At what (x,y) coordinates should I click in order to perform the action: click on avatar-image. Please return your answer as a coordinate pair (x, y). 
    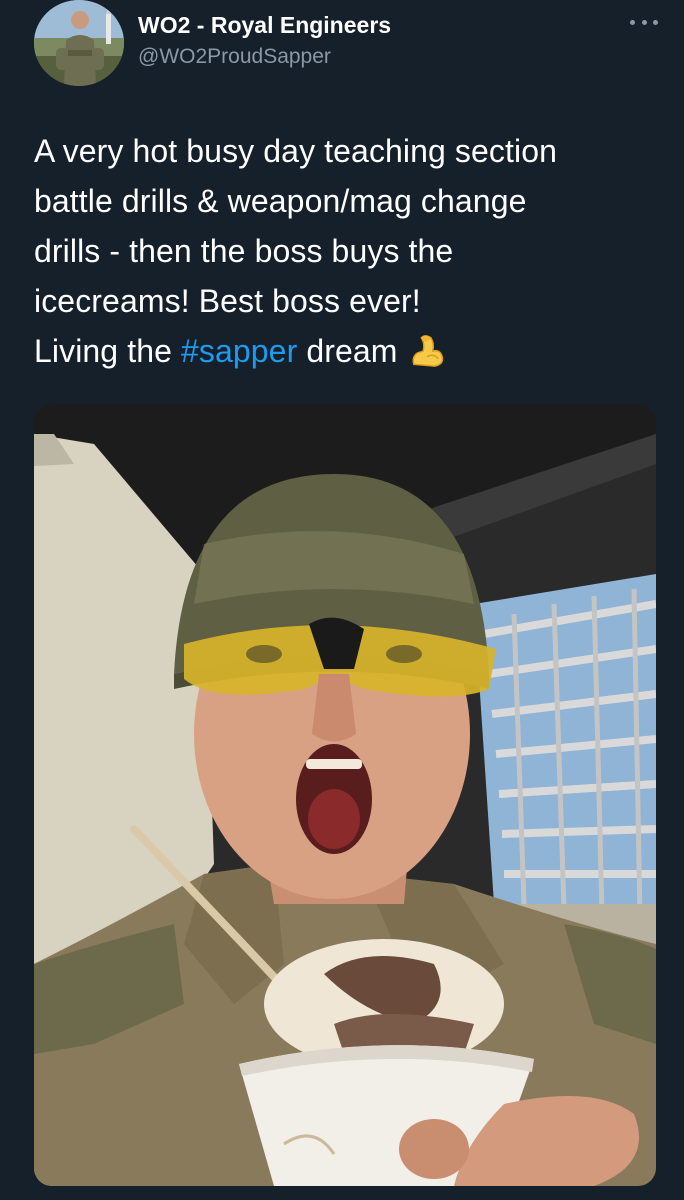
    Looking at the image, I should click on (79, 43).